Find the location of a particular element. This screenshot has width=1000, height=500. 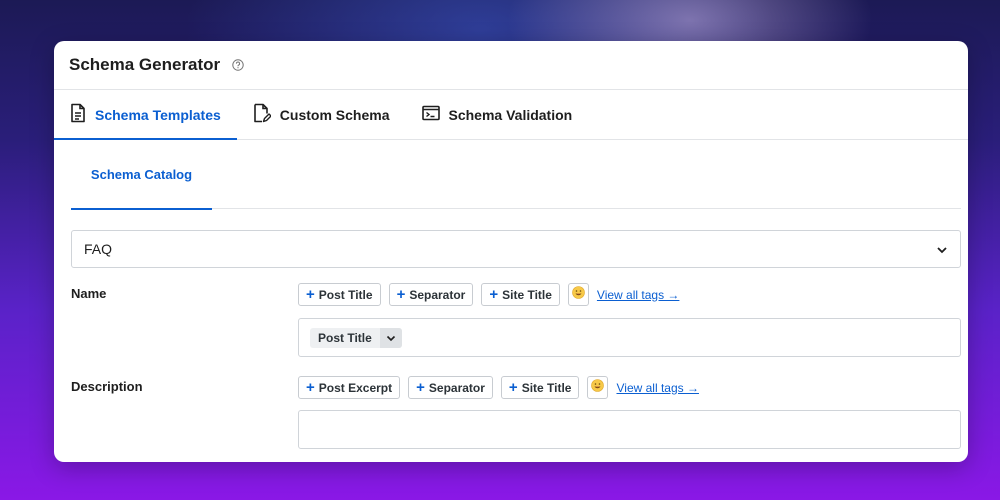

tab-label: Schema Templates is located at coordinates (158, 114).